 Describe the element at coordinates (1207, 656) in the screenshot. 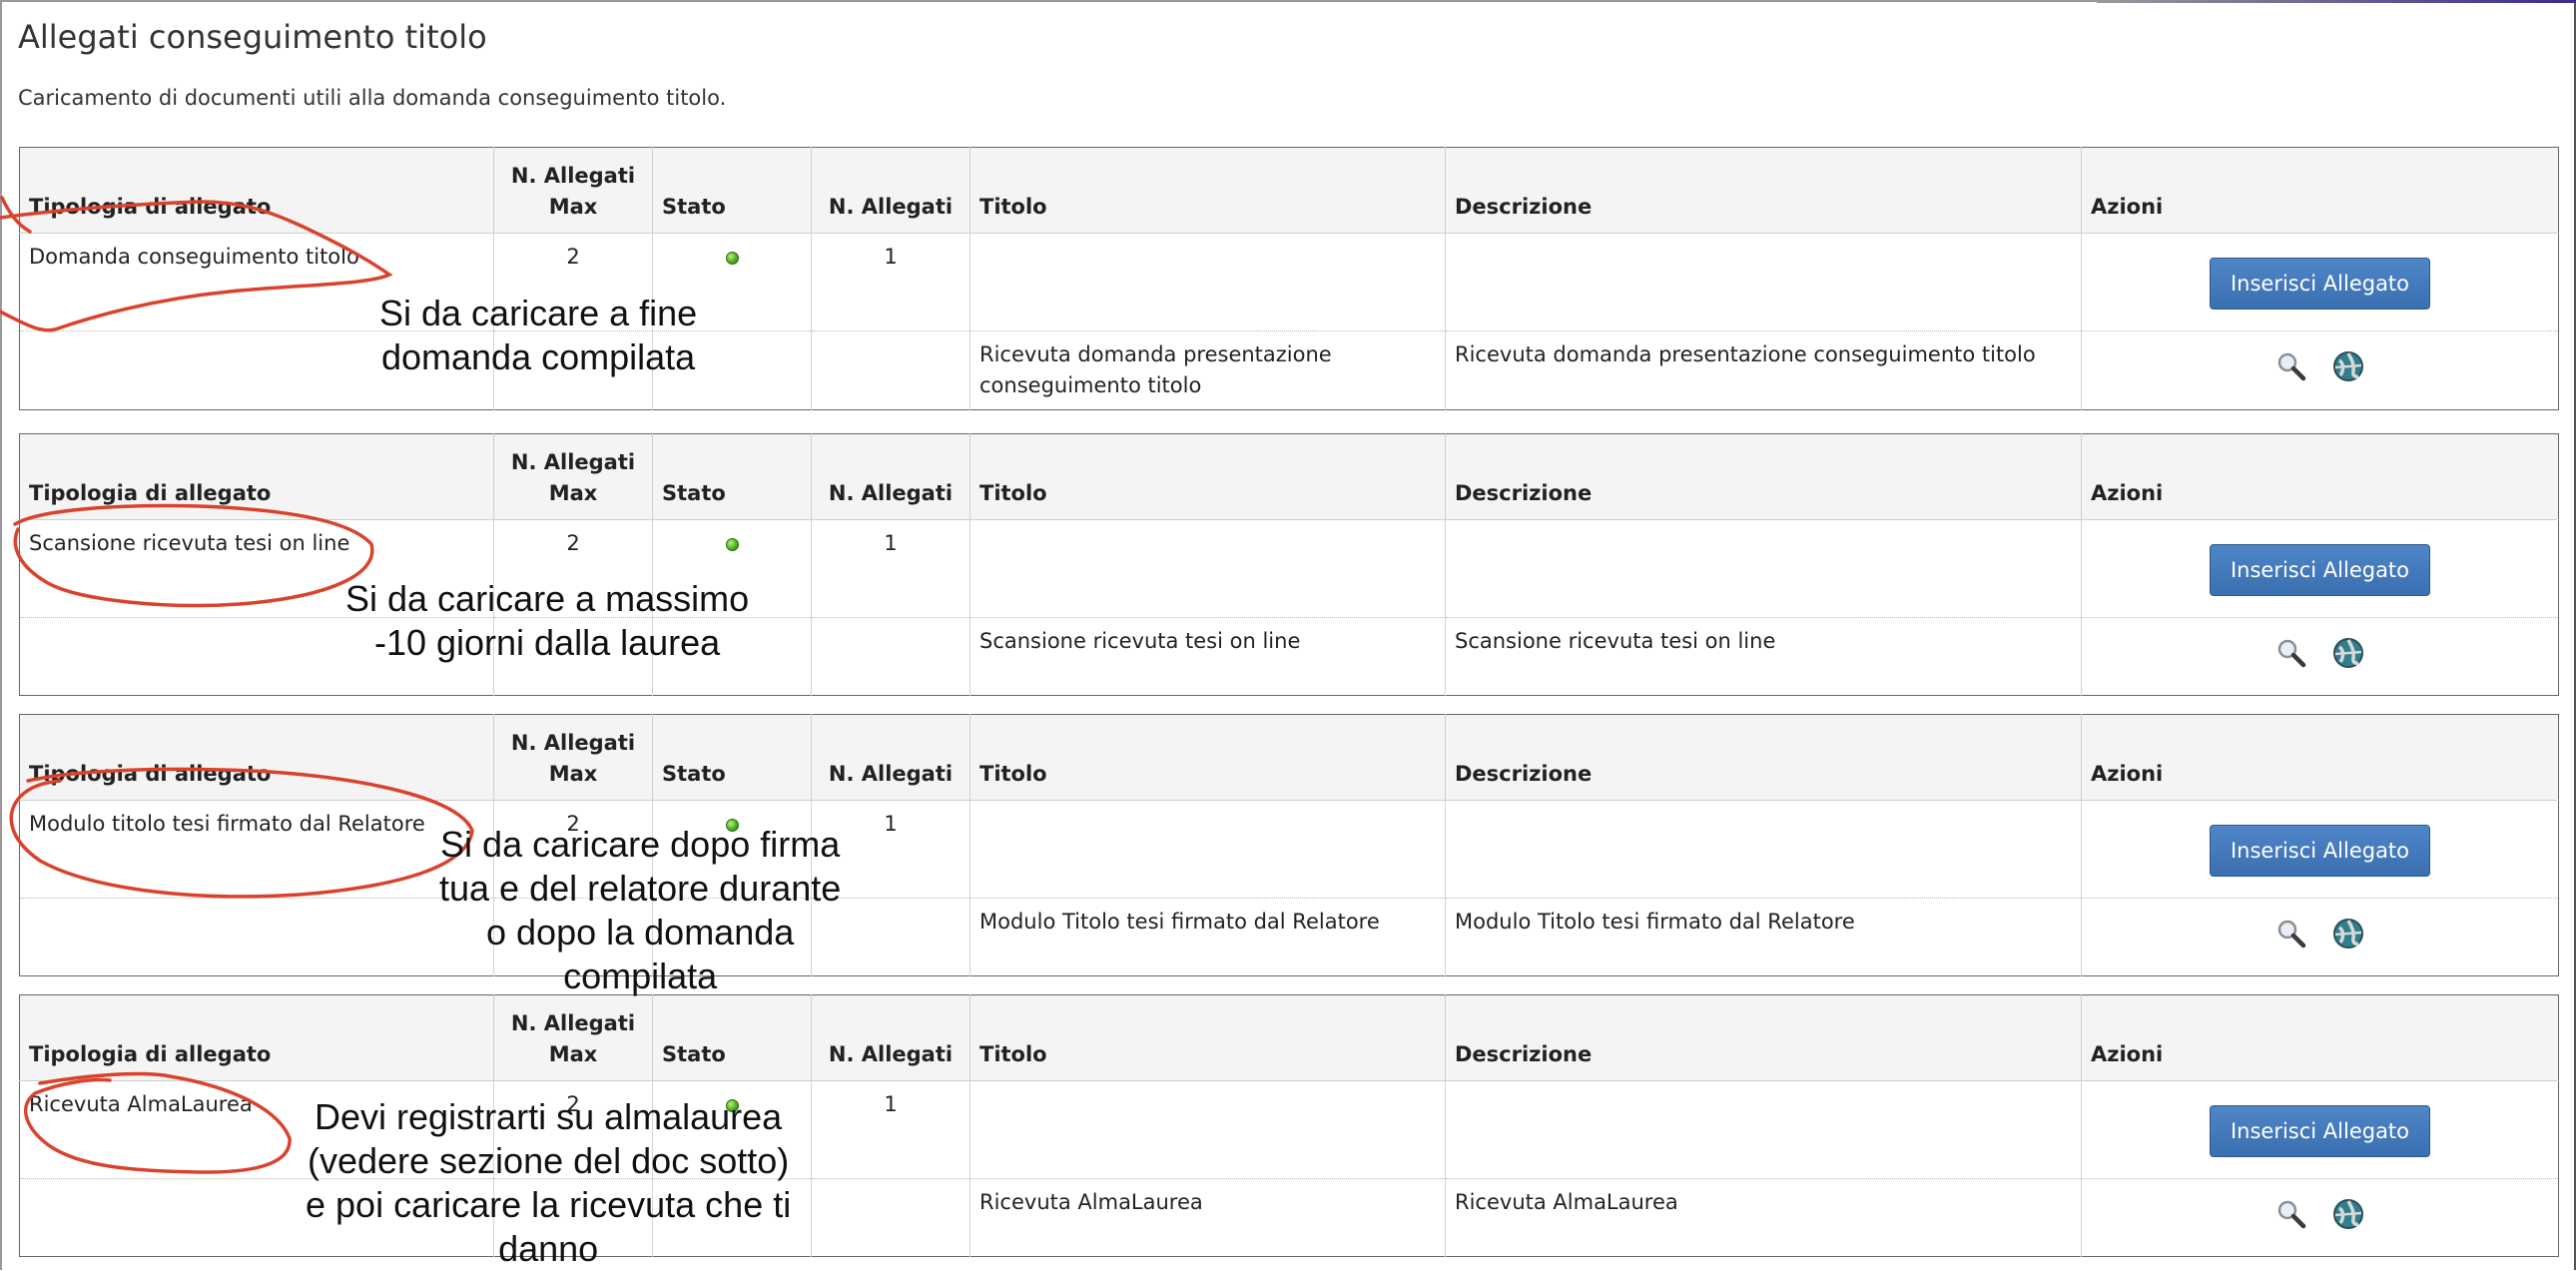

I see `attachment-titolo: Scansione ricevuta tesi on line` at that location.